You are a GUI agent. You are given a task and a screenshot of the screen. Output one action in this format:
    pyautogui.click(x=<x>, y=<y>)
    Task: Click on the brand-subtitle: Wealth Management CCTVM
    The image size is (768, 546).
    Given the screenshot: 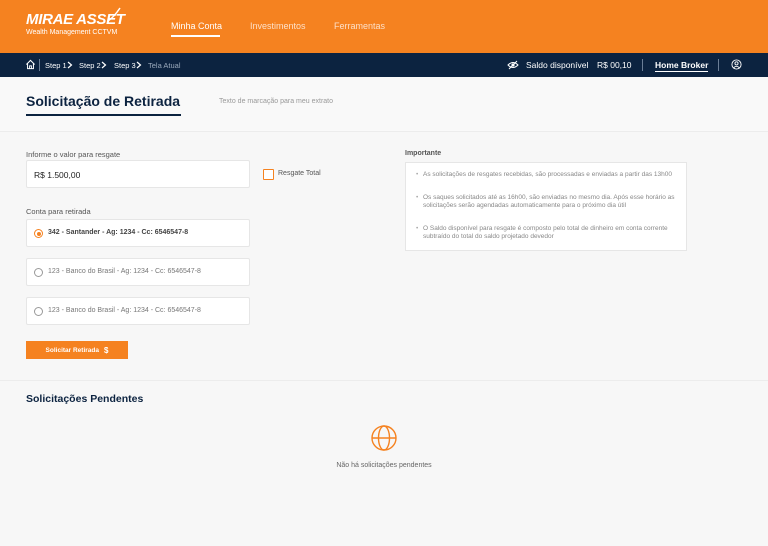 What is the action you would take?
    pyautogui.click(x=72, y=32)
    